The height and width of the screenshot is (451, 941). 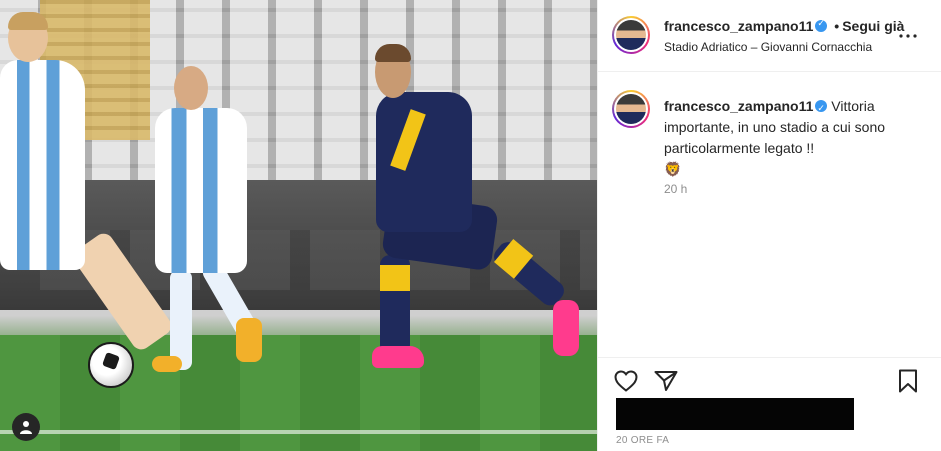 I want to click on caption-username: francesco_zampano11, so click(x=738, y=106).